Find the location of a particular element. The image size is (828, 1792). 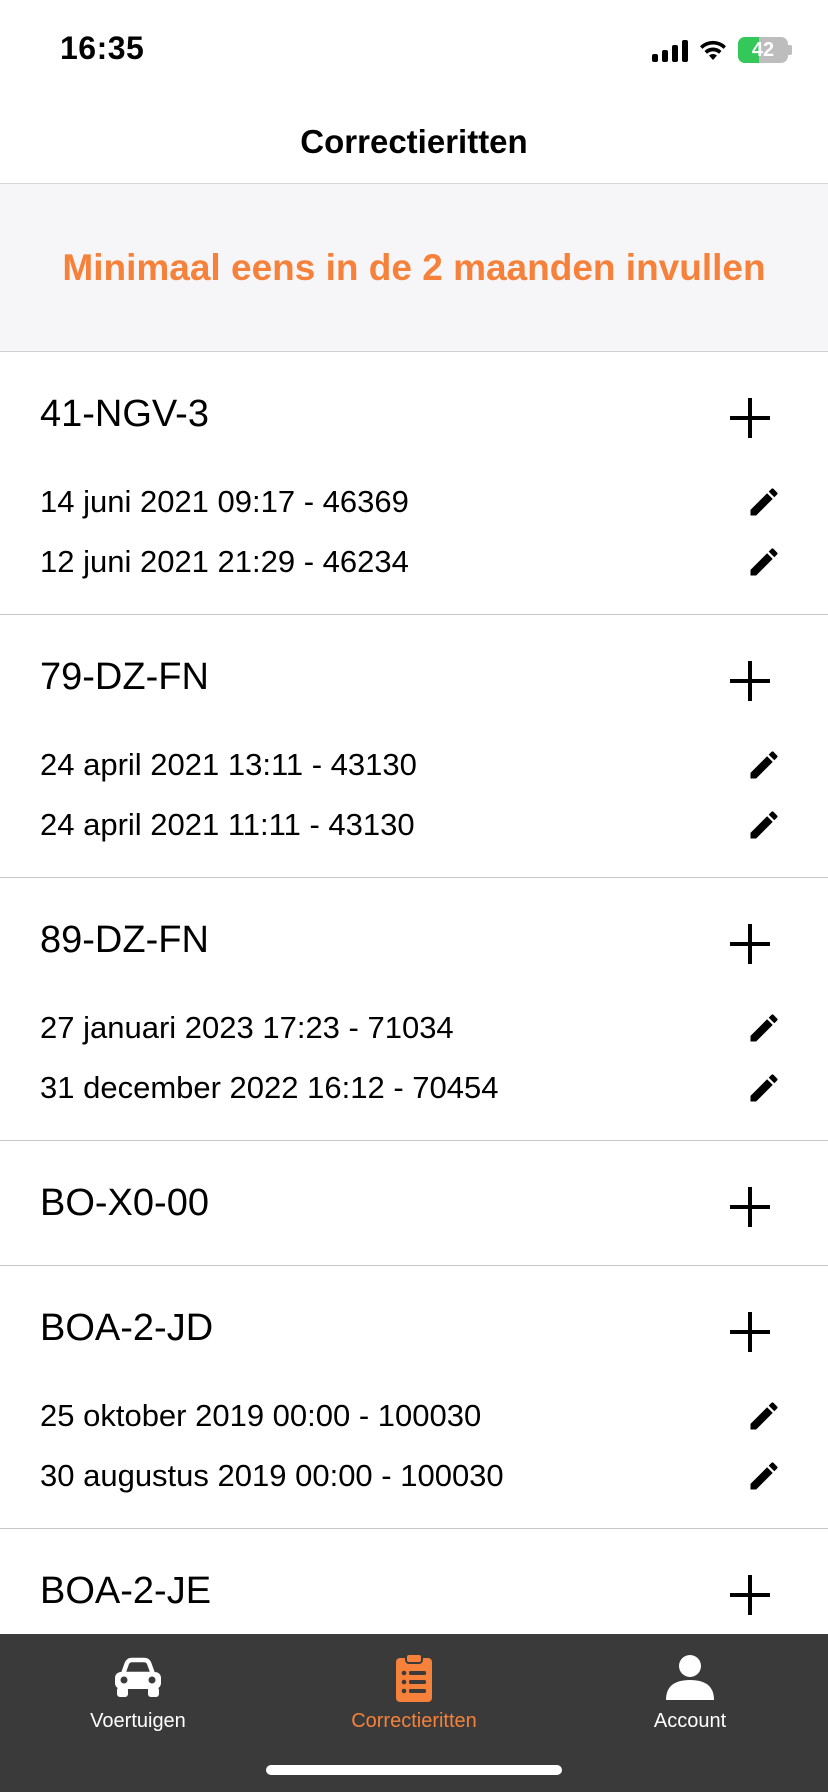

ride-row: 24 april 2021 13:11 - 43130 is located at coordinates (414, 765).